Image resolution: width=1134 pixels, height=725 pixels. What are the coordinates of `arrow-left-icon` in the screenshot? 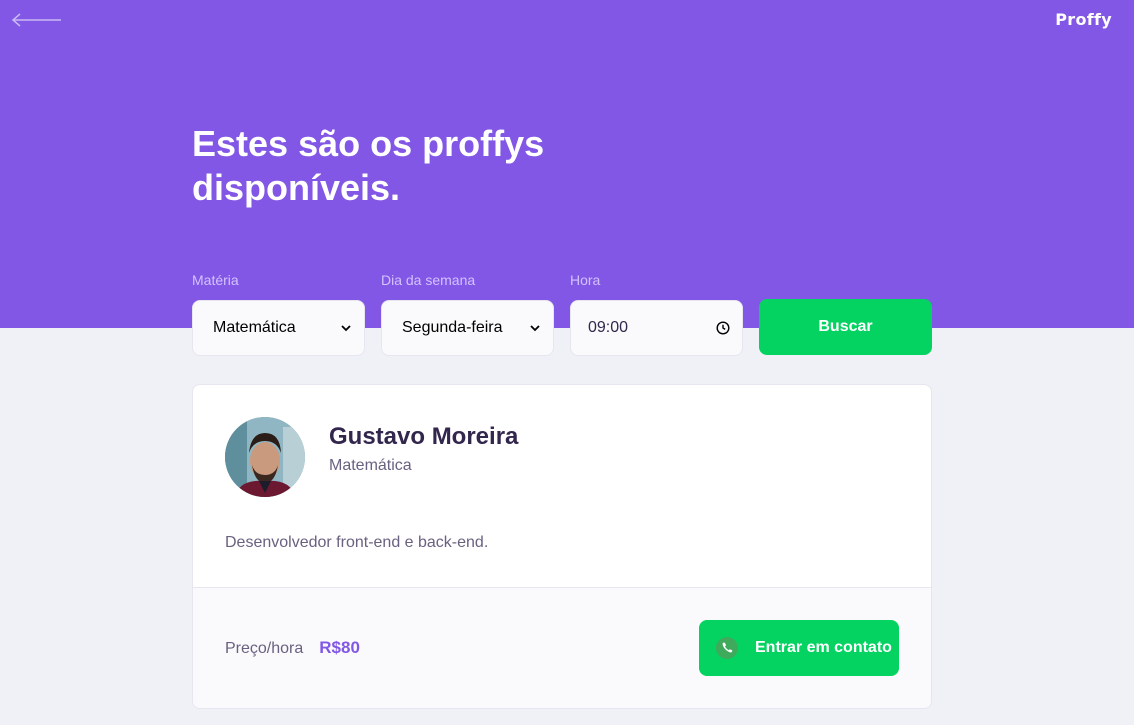 It's located at (36, 20).